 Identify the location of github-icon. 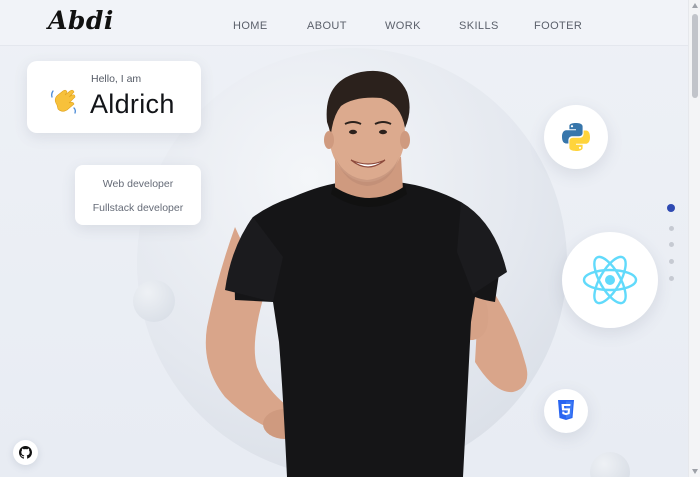
(25, 452).